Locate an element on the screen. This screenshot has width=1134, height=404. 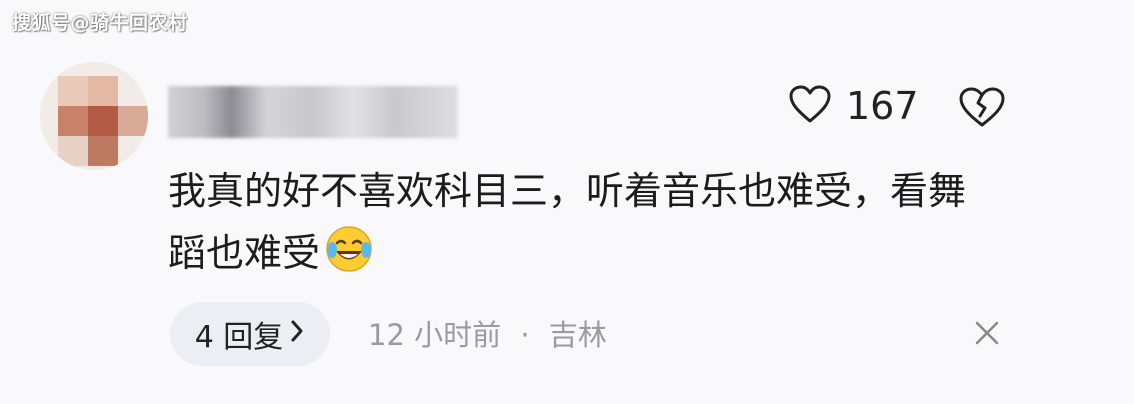
chevron-right-icon is located at coordinates (297, 334).